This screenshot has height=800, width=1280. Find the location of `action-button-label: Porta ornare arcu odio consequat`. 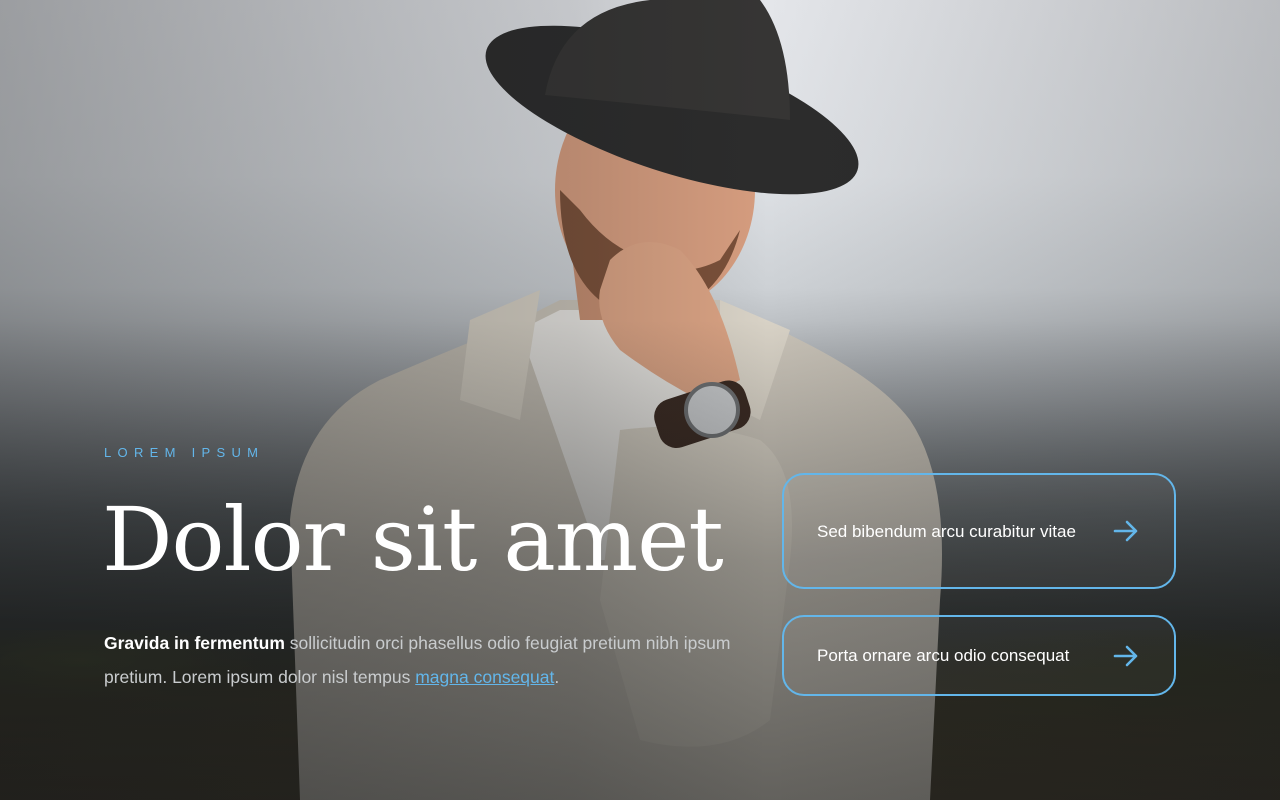

action-button-label: Porta ornare arcu odio consequat is located at coordinates (943, 655).